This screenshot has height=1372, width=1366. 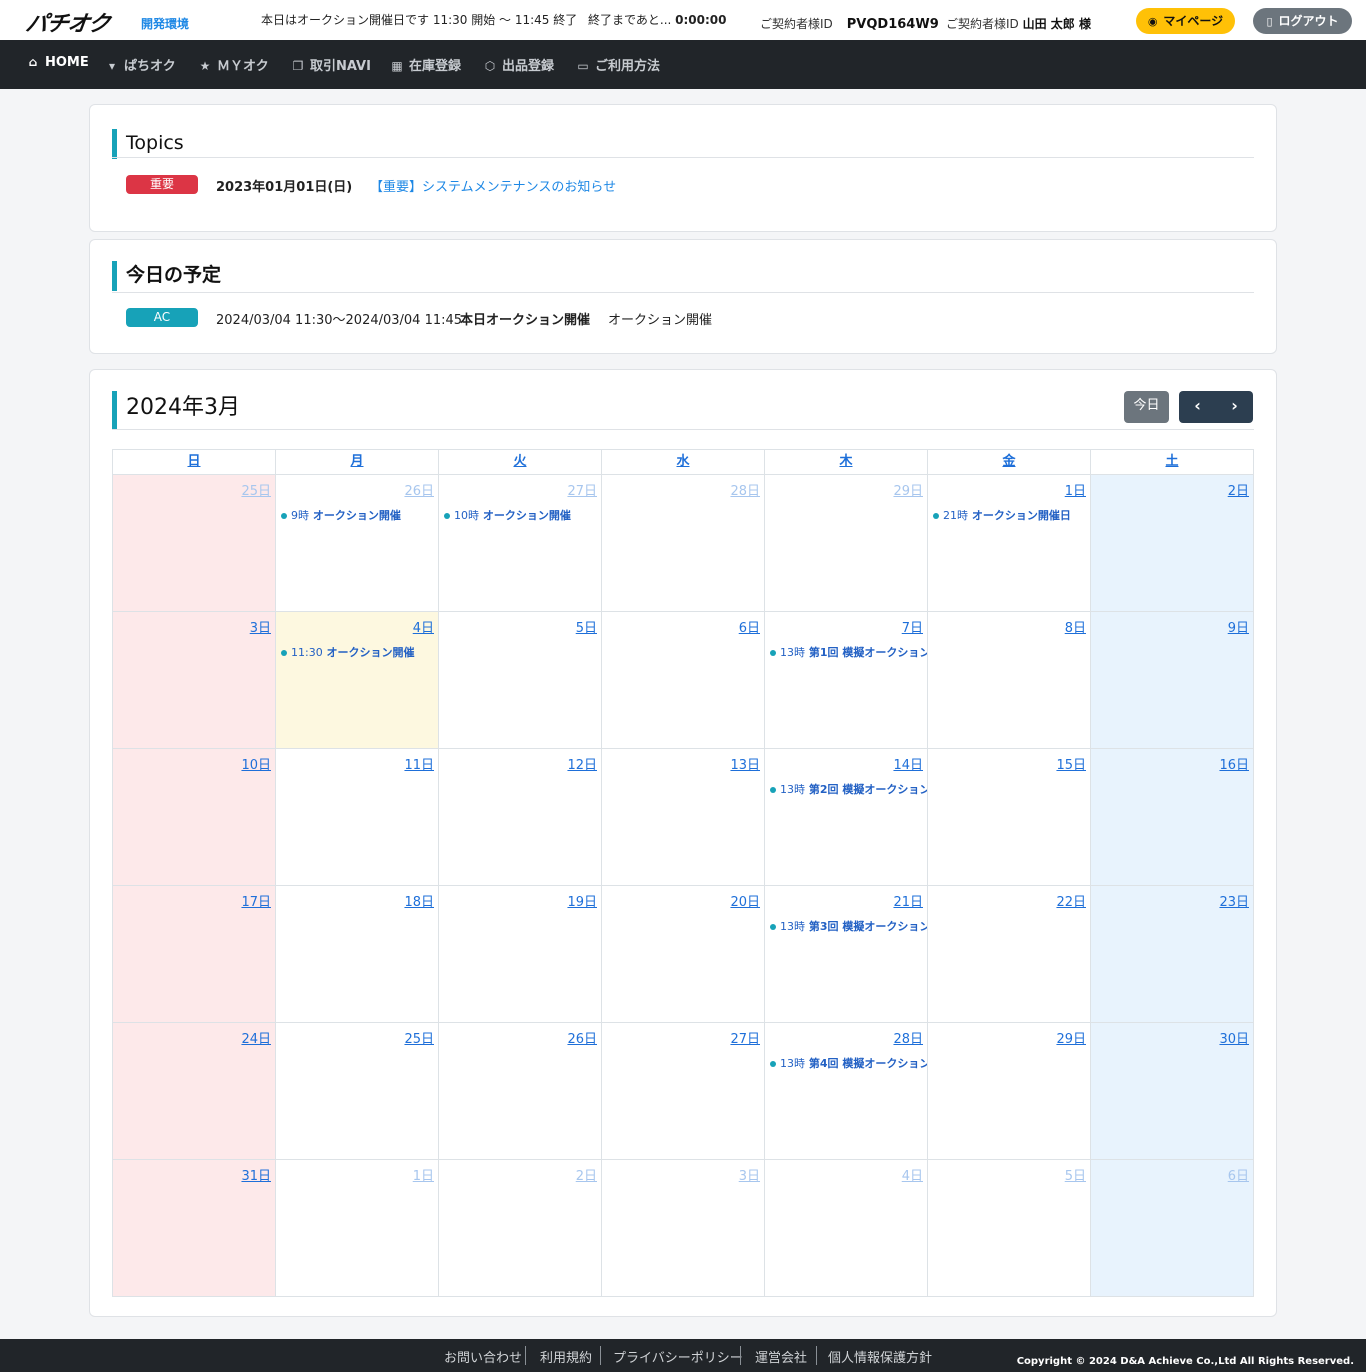 I want to click on calendar-day-cell: 8日, so click(x=1009, y=680).